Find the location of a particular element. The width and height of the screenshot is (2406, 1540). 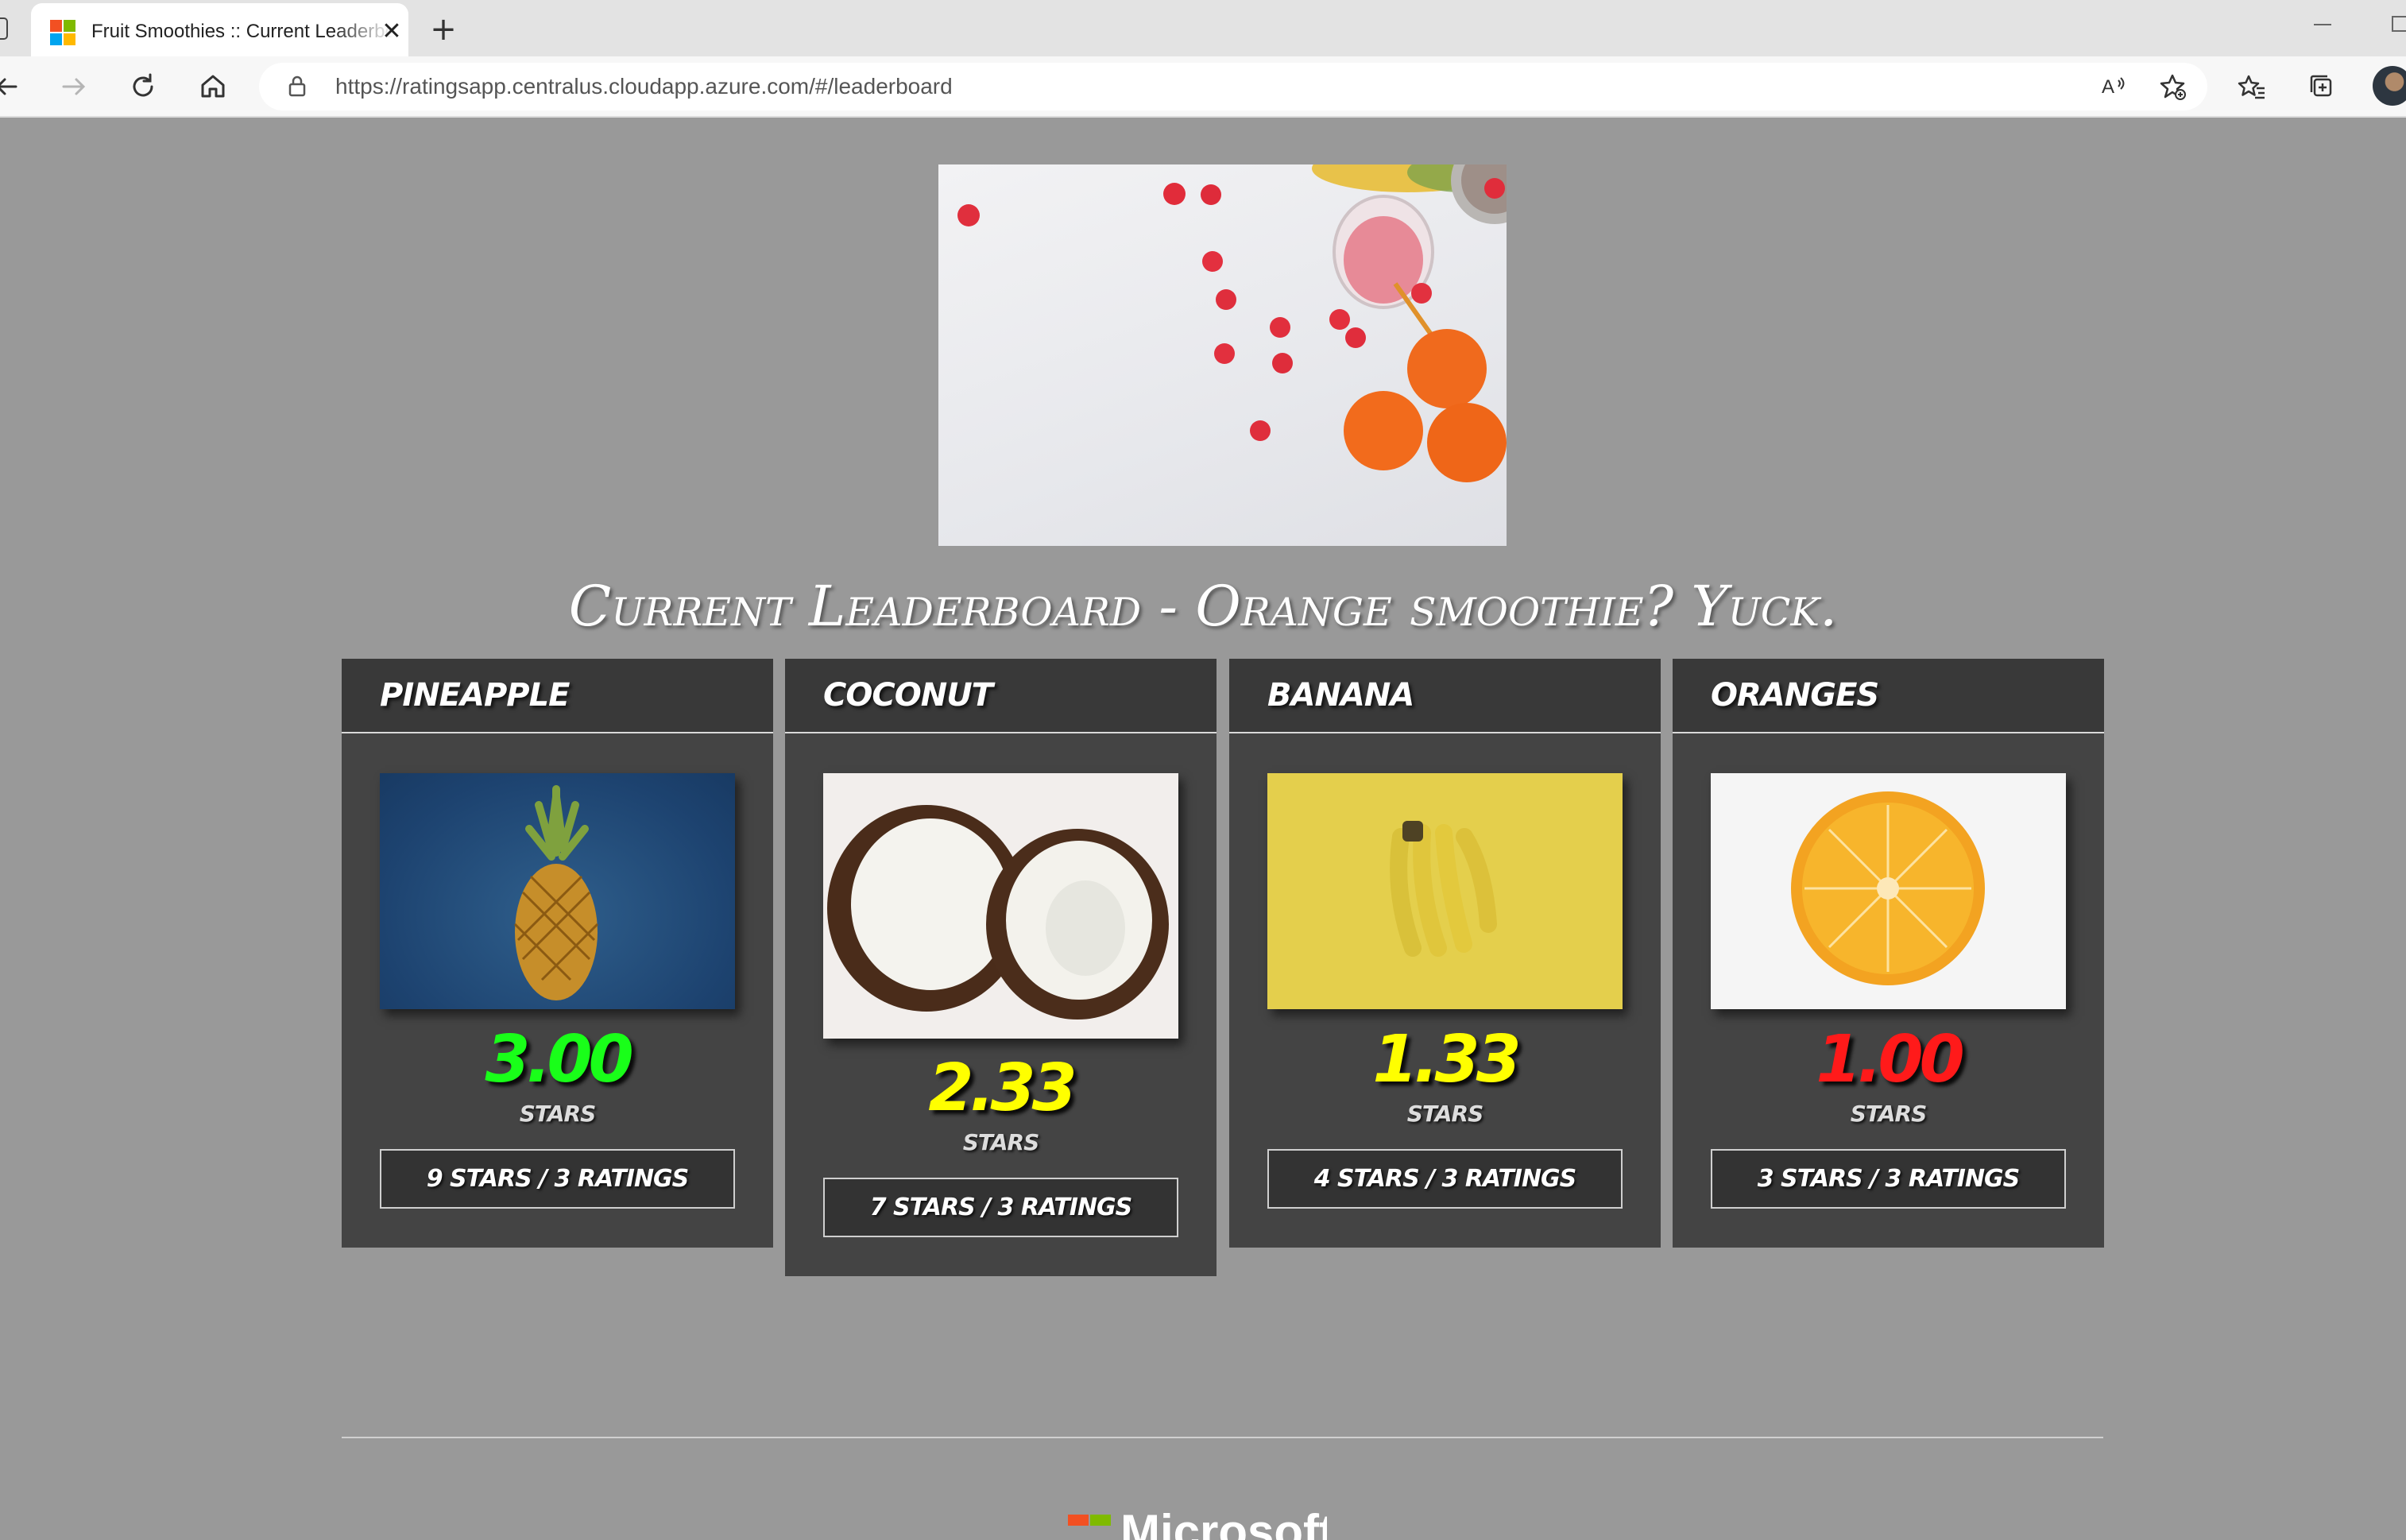

leaderboard-card-pineapple: Pineapple 3.00 Stars 9 Stars / 3 Ratings is located at coordinates (557, 954).